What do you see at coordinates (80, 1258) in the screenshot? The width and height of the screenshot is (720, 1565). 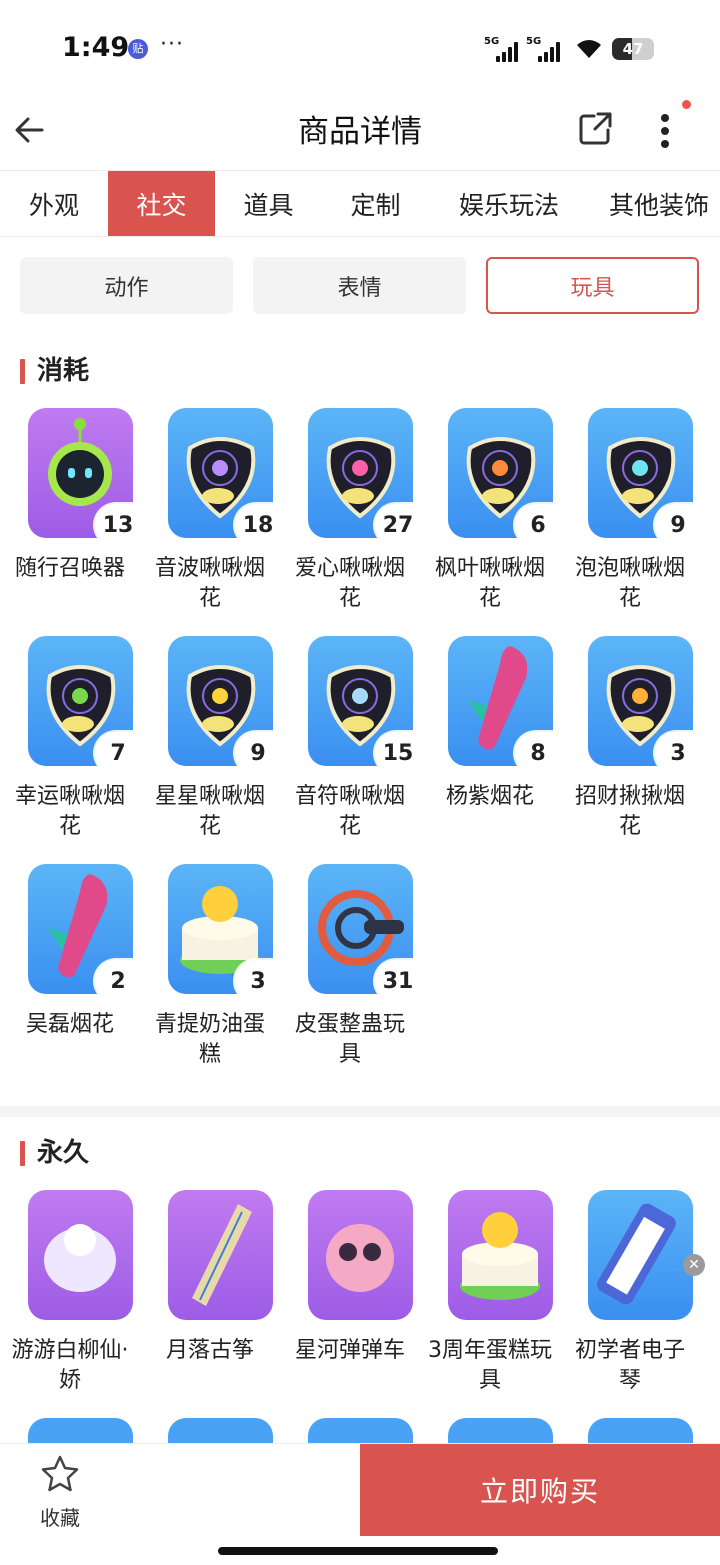 I see `spirit-creature-icon` at bounding box center [80, 1258].